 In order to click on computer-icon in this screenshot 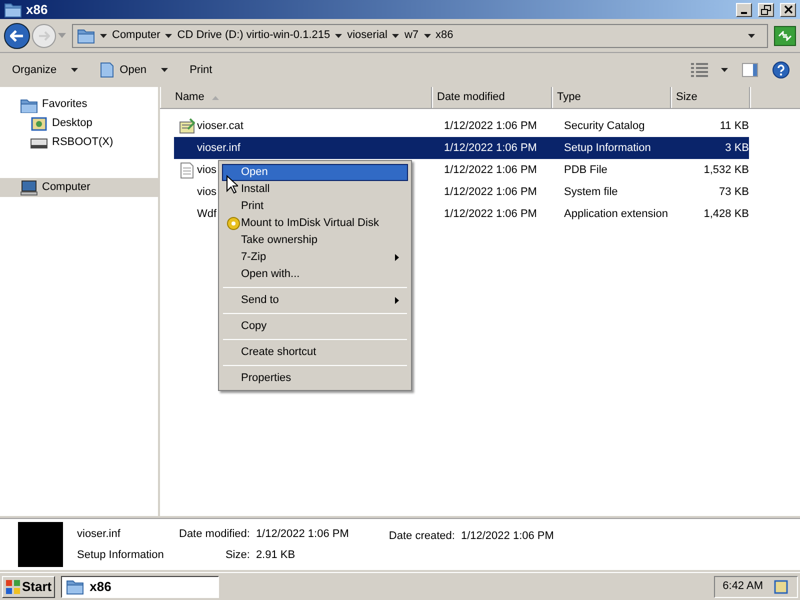, I will do `click(29, 188)`.